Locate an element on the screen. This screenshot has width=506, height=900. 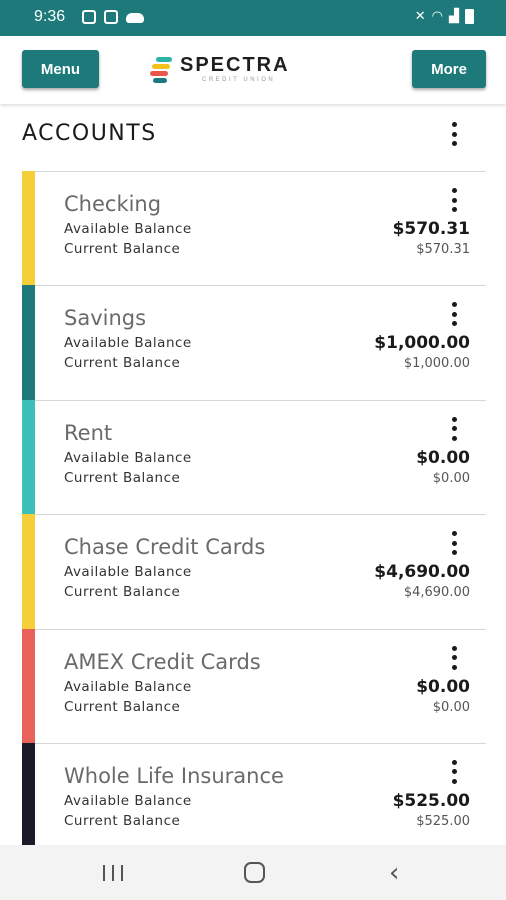
back-icon: ‹ is located at coordinates (394, 873).